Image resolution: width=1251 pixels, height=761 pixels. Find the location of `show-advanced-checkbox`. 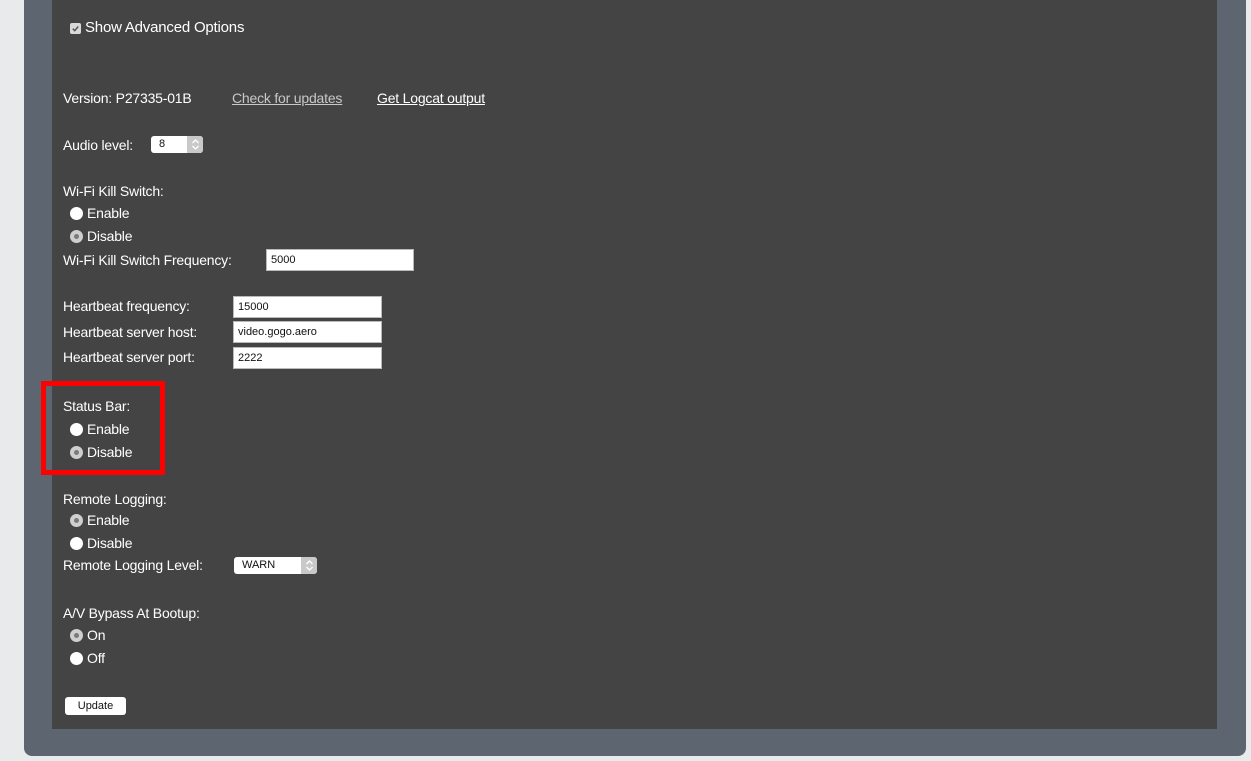

show-advanced-checkbox is located at coordinates (75, 28).